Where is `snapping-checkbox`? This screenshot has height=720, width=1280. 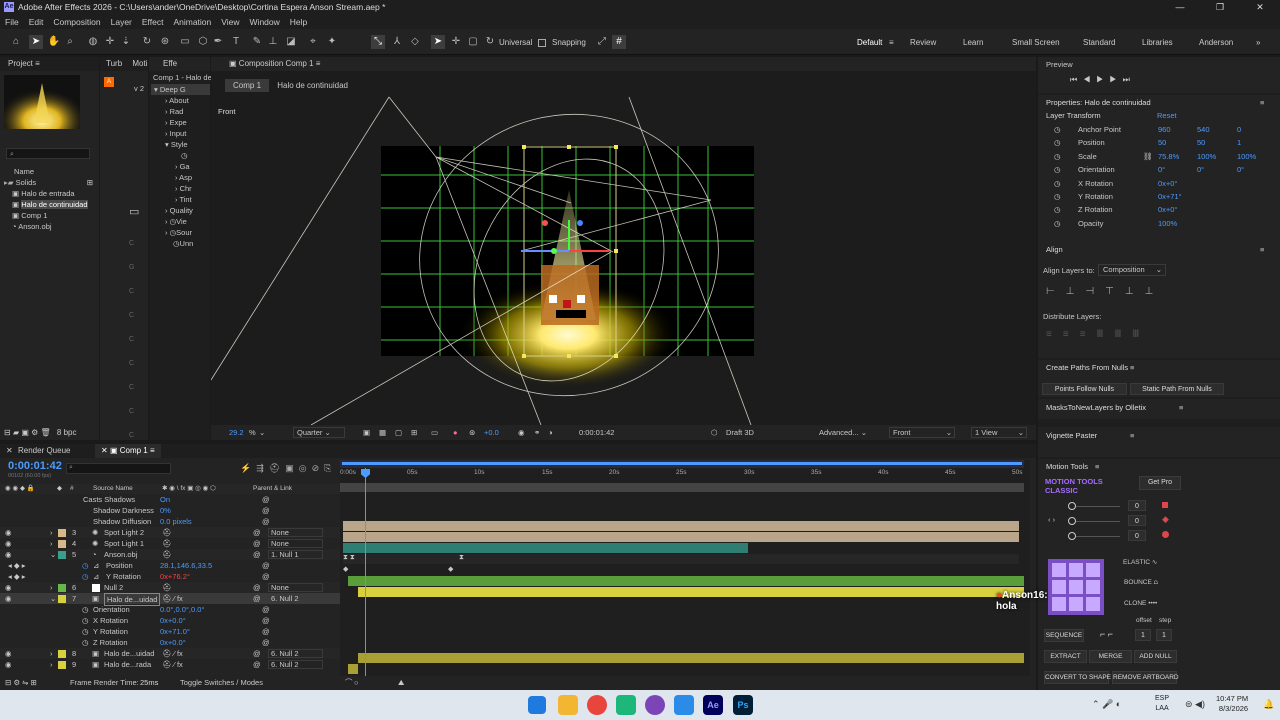 snapping-checkbox is located at coordinates (542, 43).